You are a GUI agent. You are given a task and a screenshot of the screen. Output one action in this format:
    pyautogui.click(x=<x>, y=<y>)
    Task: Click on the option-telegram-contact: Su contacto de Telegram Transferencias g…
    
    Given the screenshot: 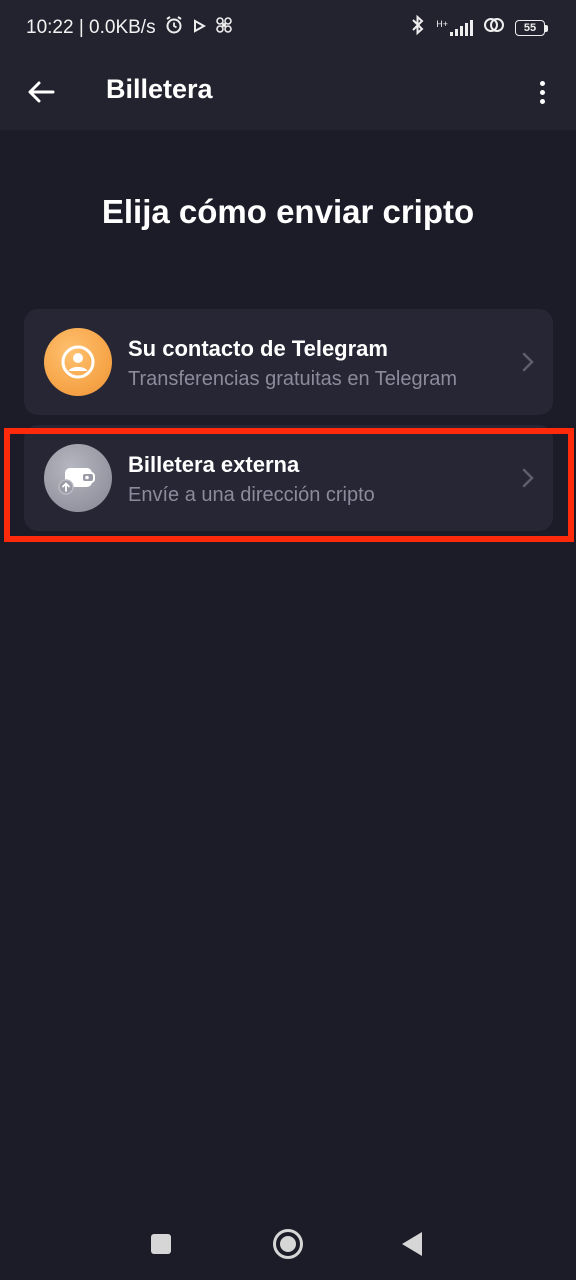 What is the action you would take?
    pyautogui.click(x=288, y=362)
    